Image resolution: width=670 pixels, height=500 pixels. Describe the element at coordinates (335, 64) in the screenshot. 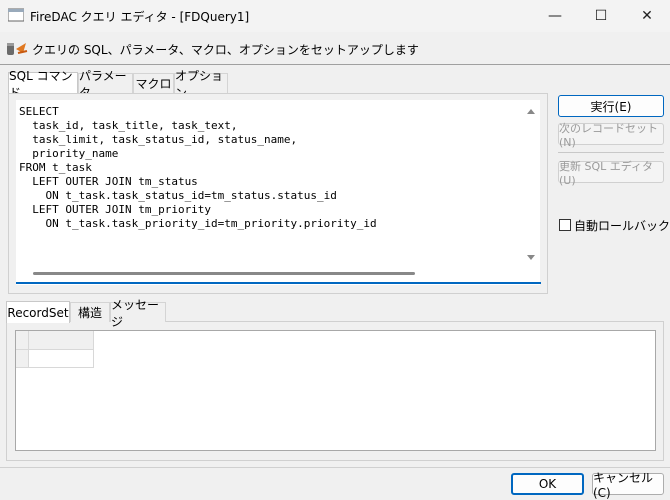

I see `header-separator` at that location.